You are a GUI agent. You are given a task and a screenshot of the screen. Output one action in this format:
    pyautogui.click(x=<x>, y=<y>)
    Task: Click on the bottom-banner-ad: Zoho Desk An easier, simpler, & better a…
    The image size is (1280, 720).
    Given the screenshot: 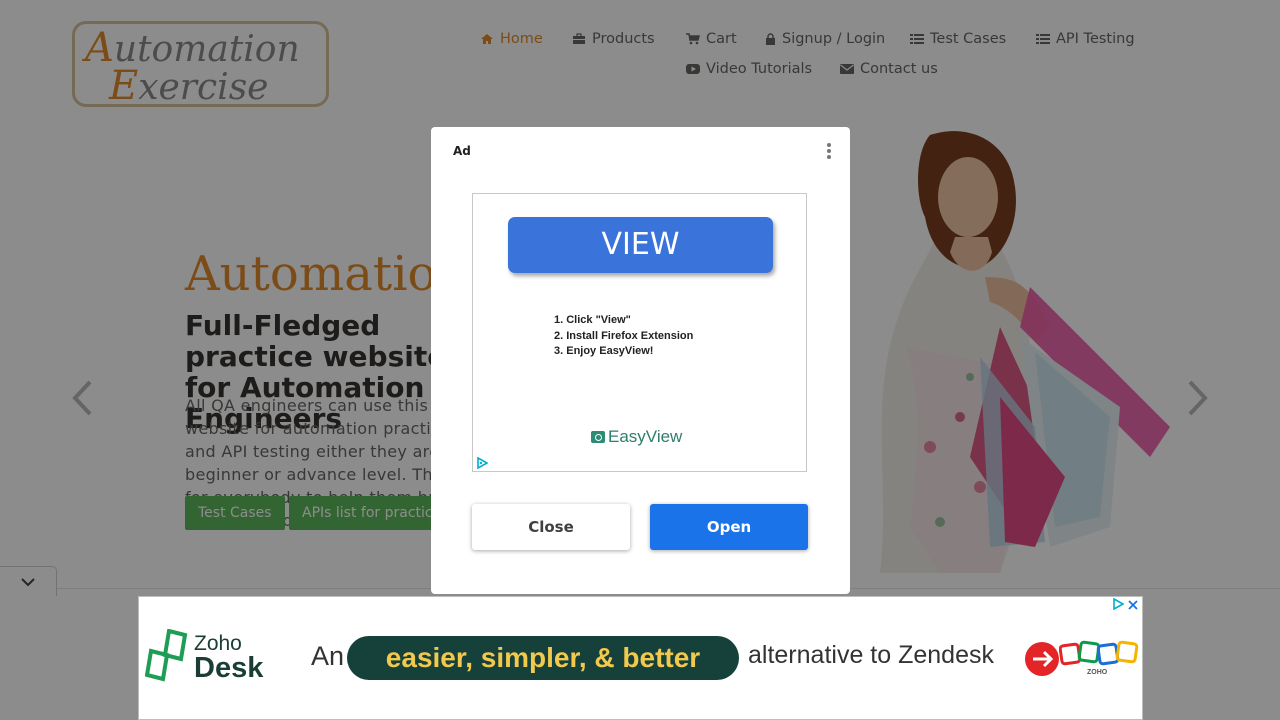 What is the action you would take?
    pyautogui.click(x=640, y=658)
    